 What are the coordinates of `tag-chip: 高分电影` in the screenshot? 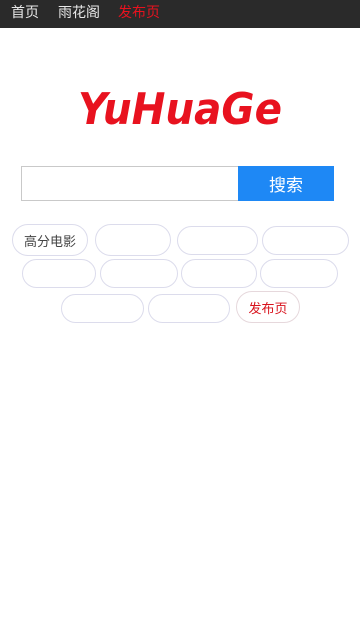 It's located at (50, 240).